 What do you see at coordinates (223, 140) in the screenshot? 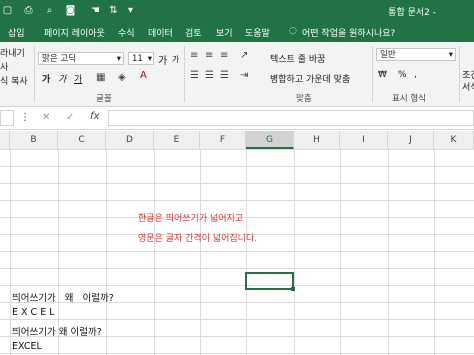
I see `column-header-f: F` at bounding box center [223, 140].